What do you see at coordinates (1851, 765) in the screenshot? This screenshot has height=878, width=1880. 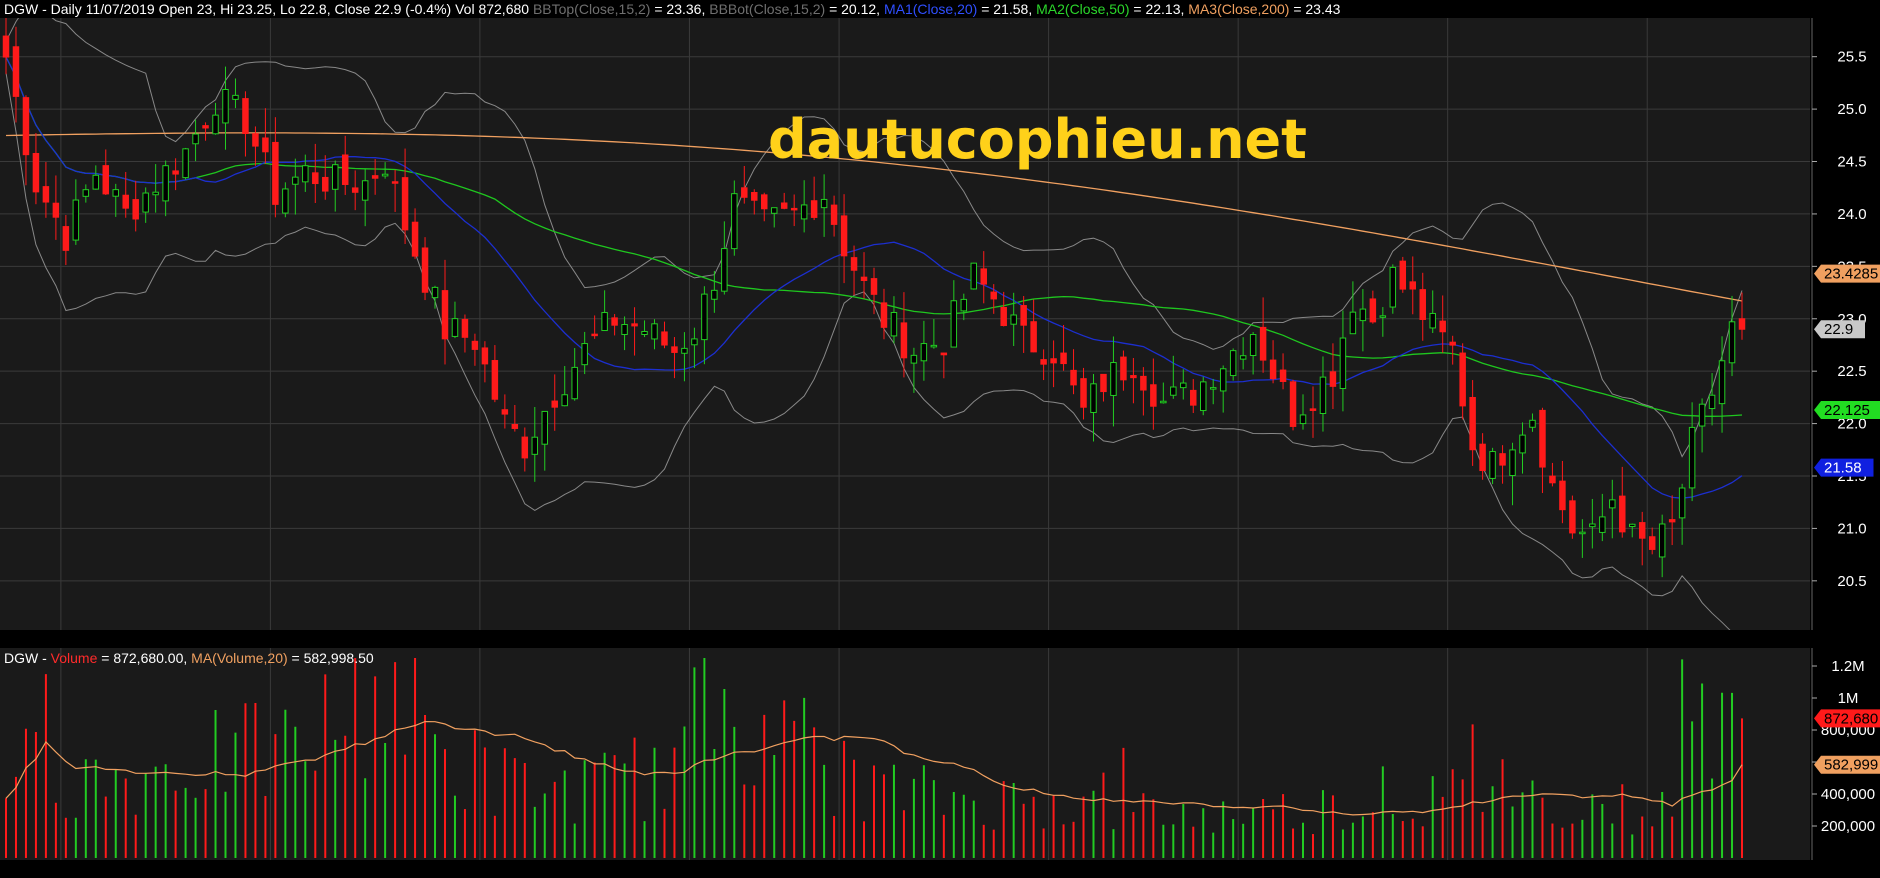 I see `badge-volume_ma-label: 582,999` at bounding box center [1851, 765].